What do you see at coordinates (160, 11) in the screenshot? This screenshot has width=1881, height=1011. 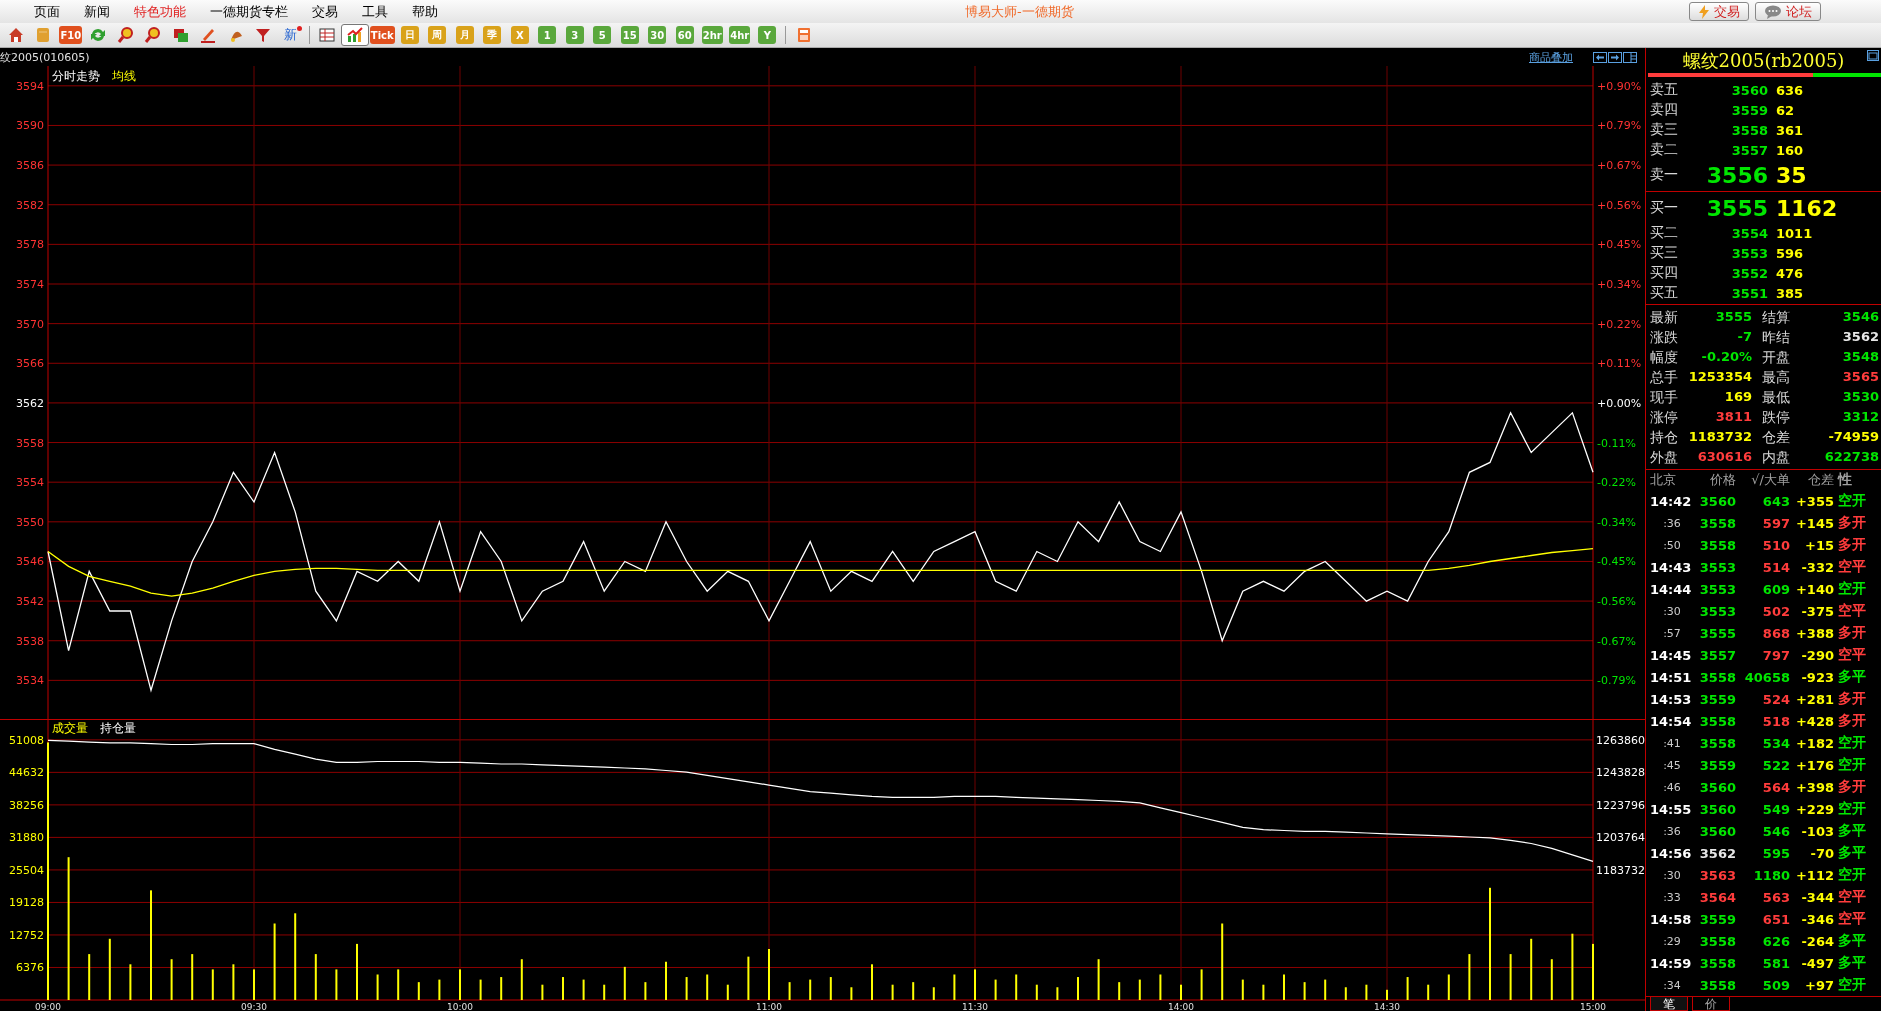 I see `menu-item: 特色功能` at bounding box center [160, 11].